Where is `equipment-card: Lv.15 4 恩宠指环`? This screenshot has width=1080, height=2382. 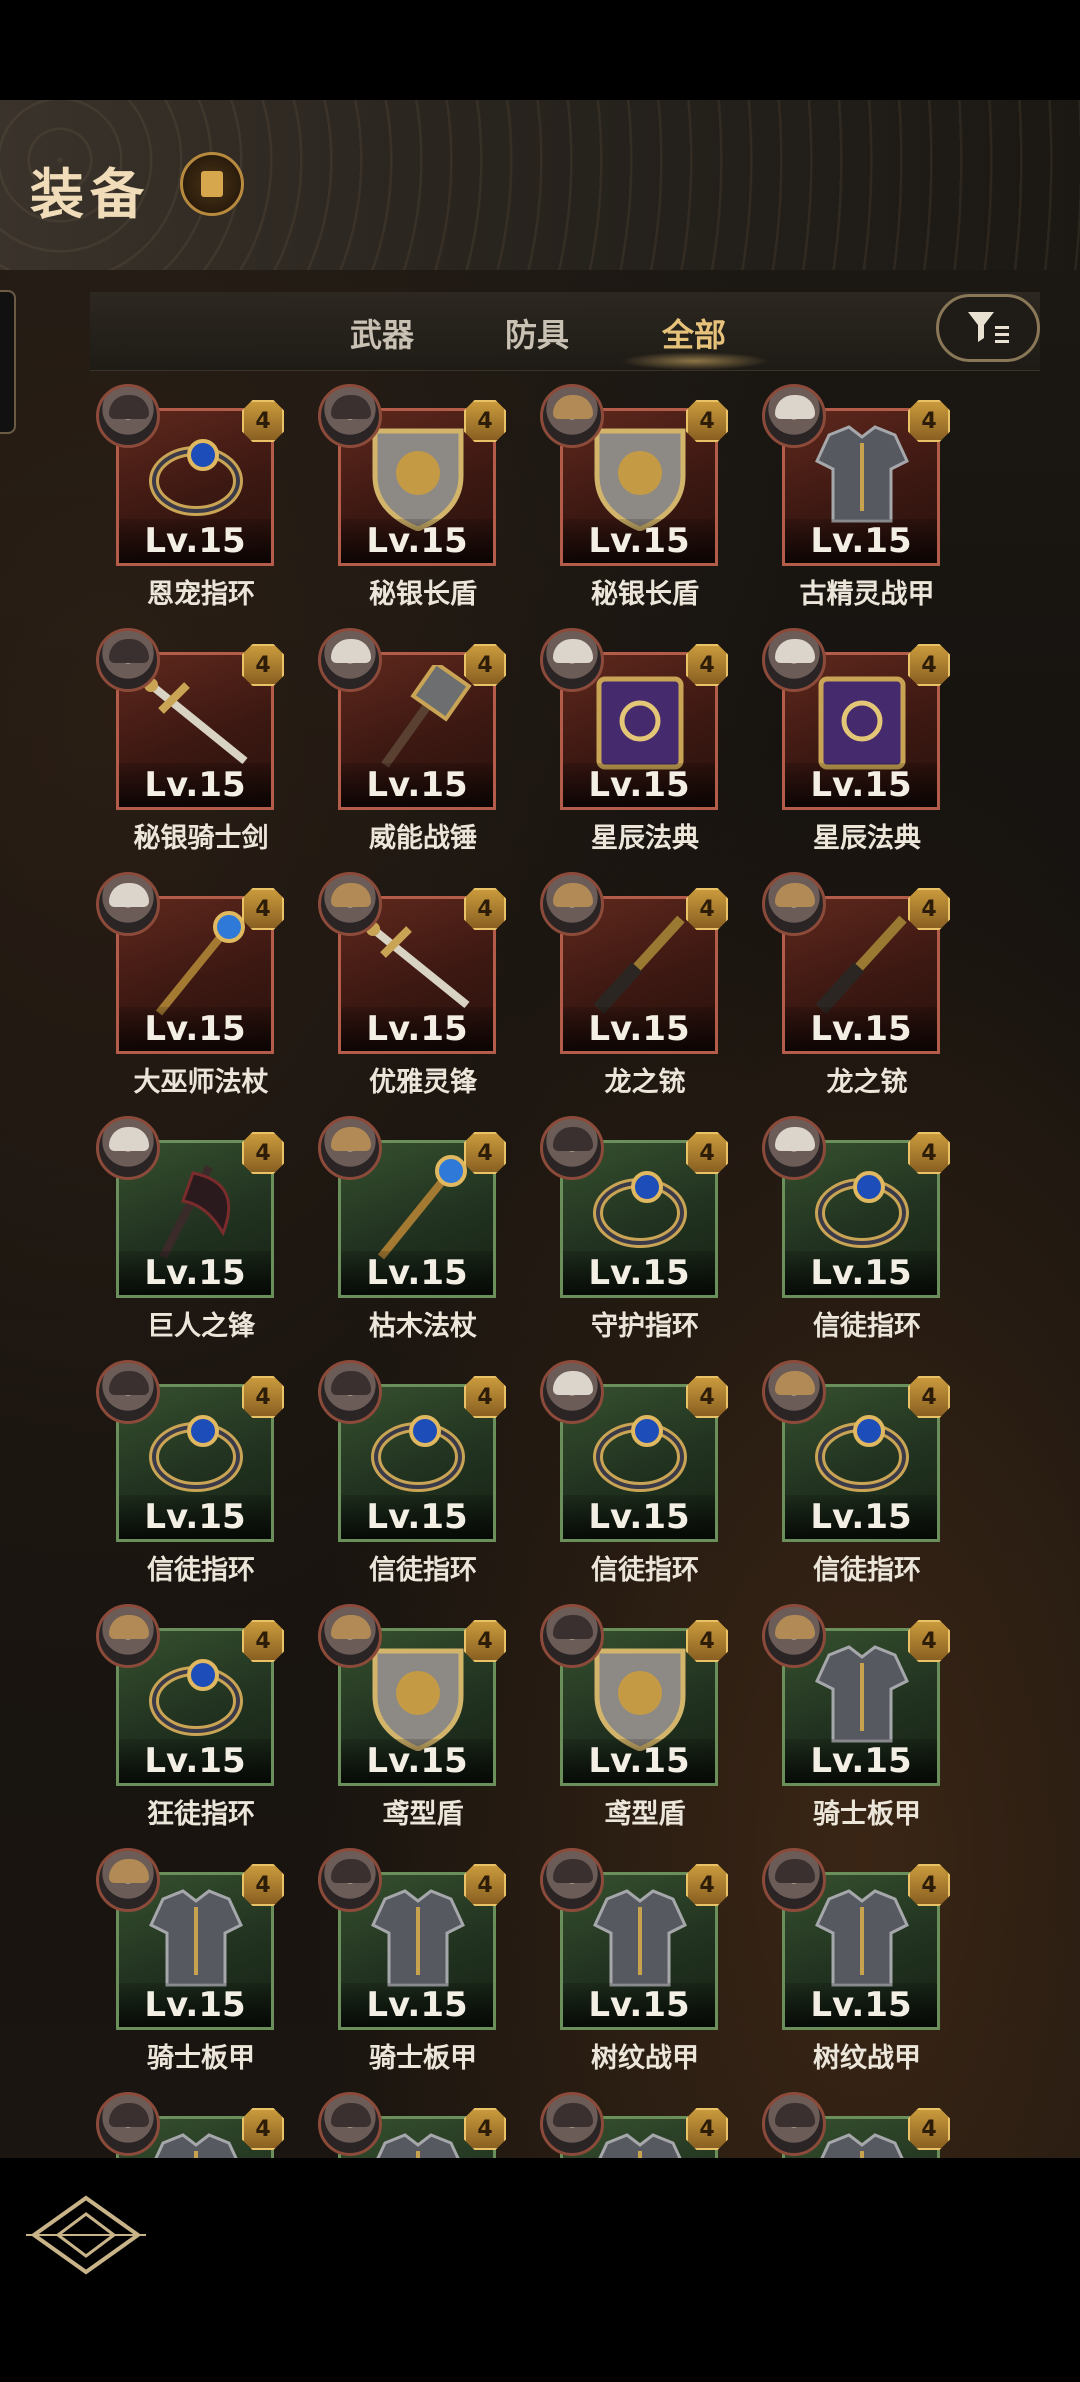 equipment-card: Lv.15 4 恩宠指环 is located at coordinates (190, 497).